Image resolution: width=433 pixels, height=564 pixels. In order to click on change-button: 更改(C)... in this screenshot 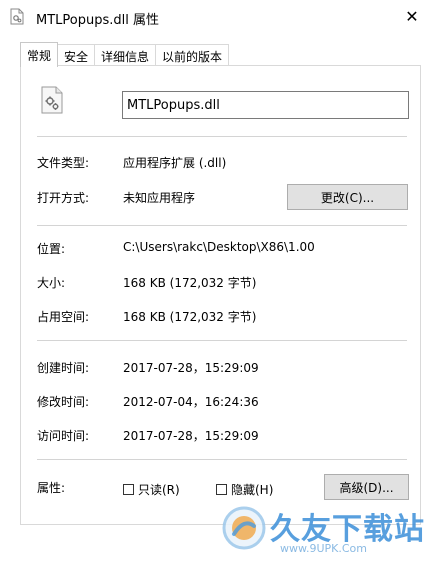, I will do `click(347, 197)`.